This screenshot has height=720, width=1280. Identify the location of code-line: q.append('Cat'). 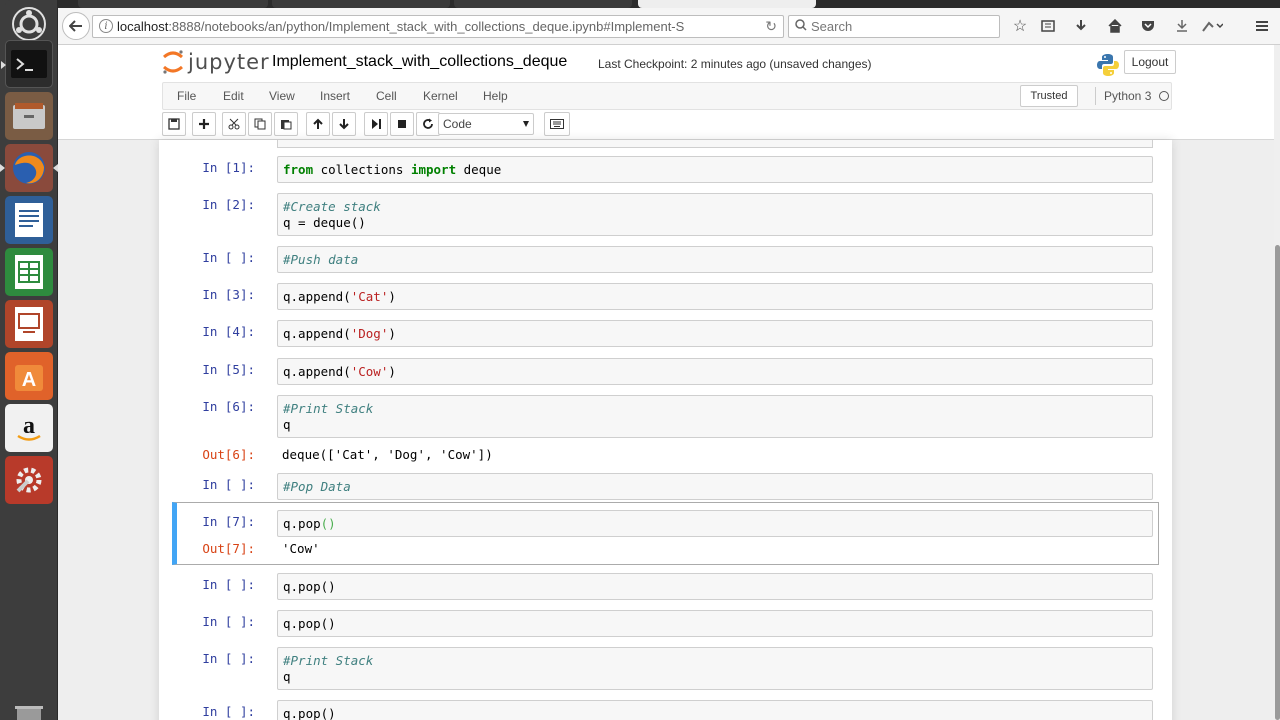
(715, 297).